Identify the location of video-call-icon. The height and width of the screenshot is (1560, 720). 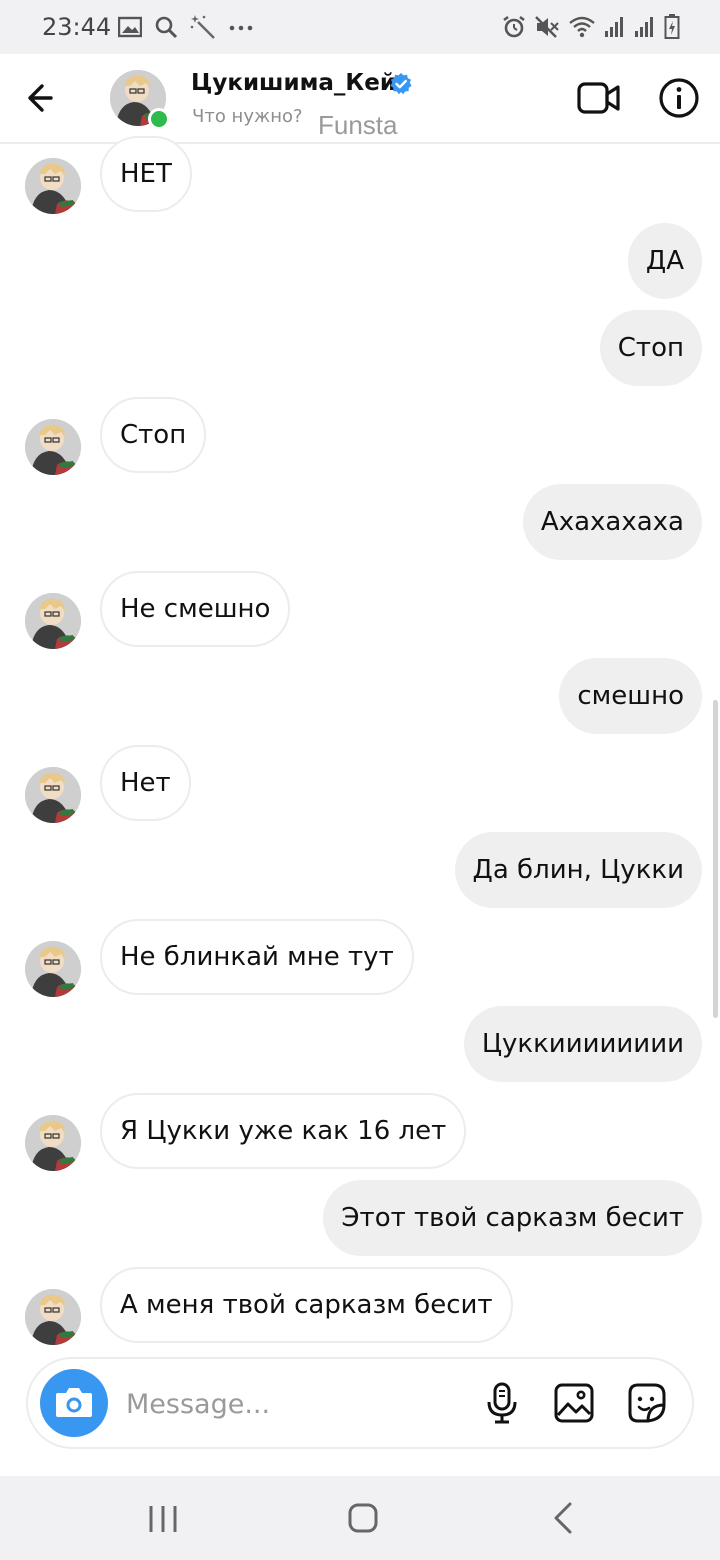
(599, 98).